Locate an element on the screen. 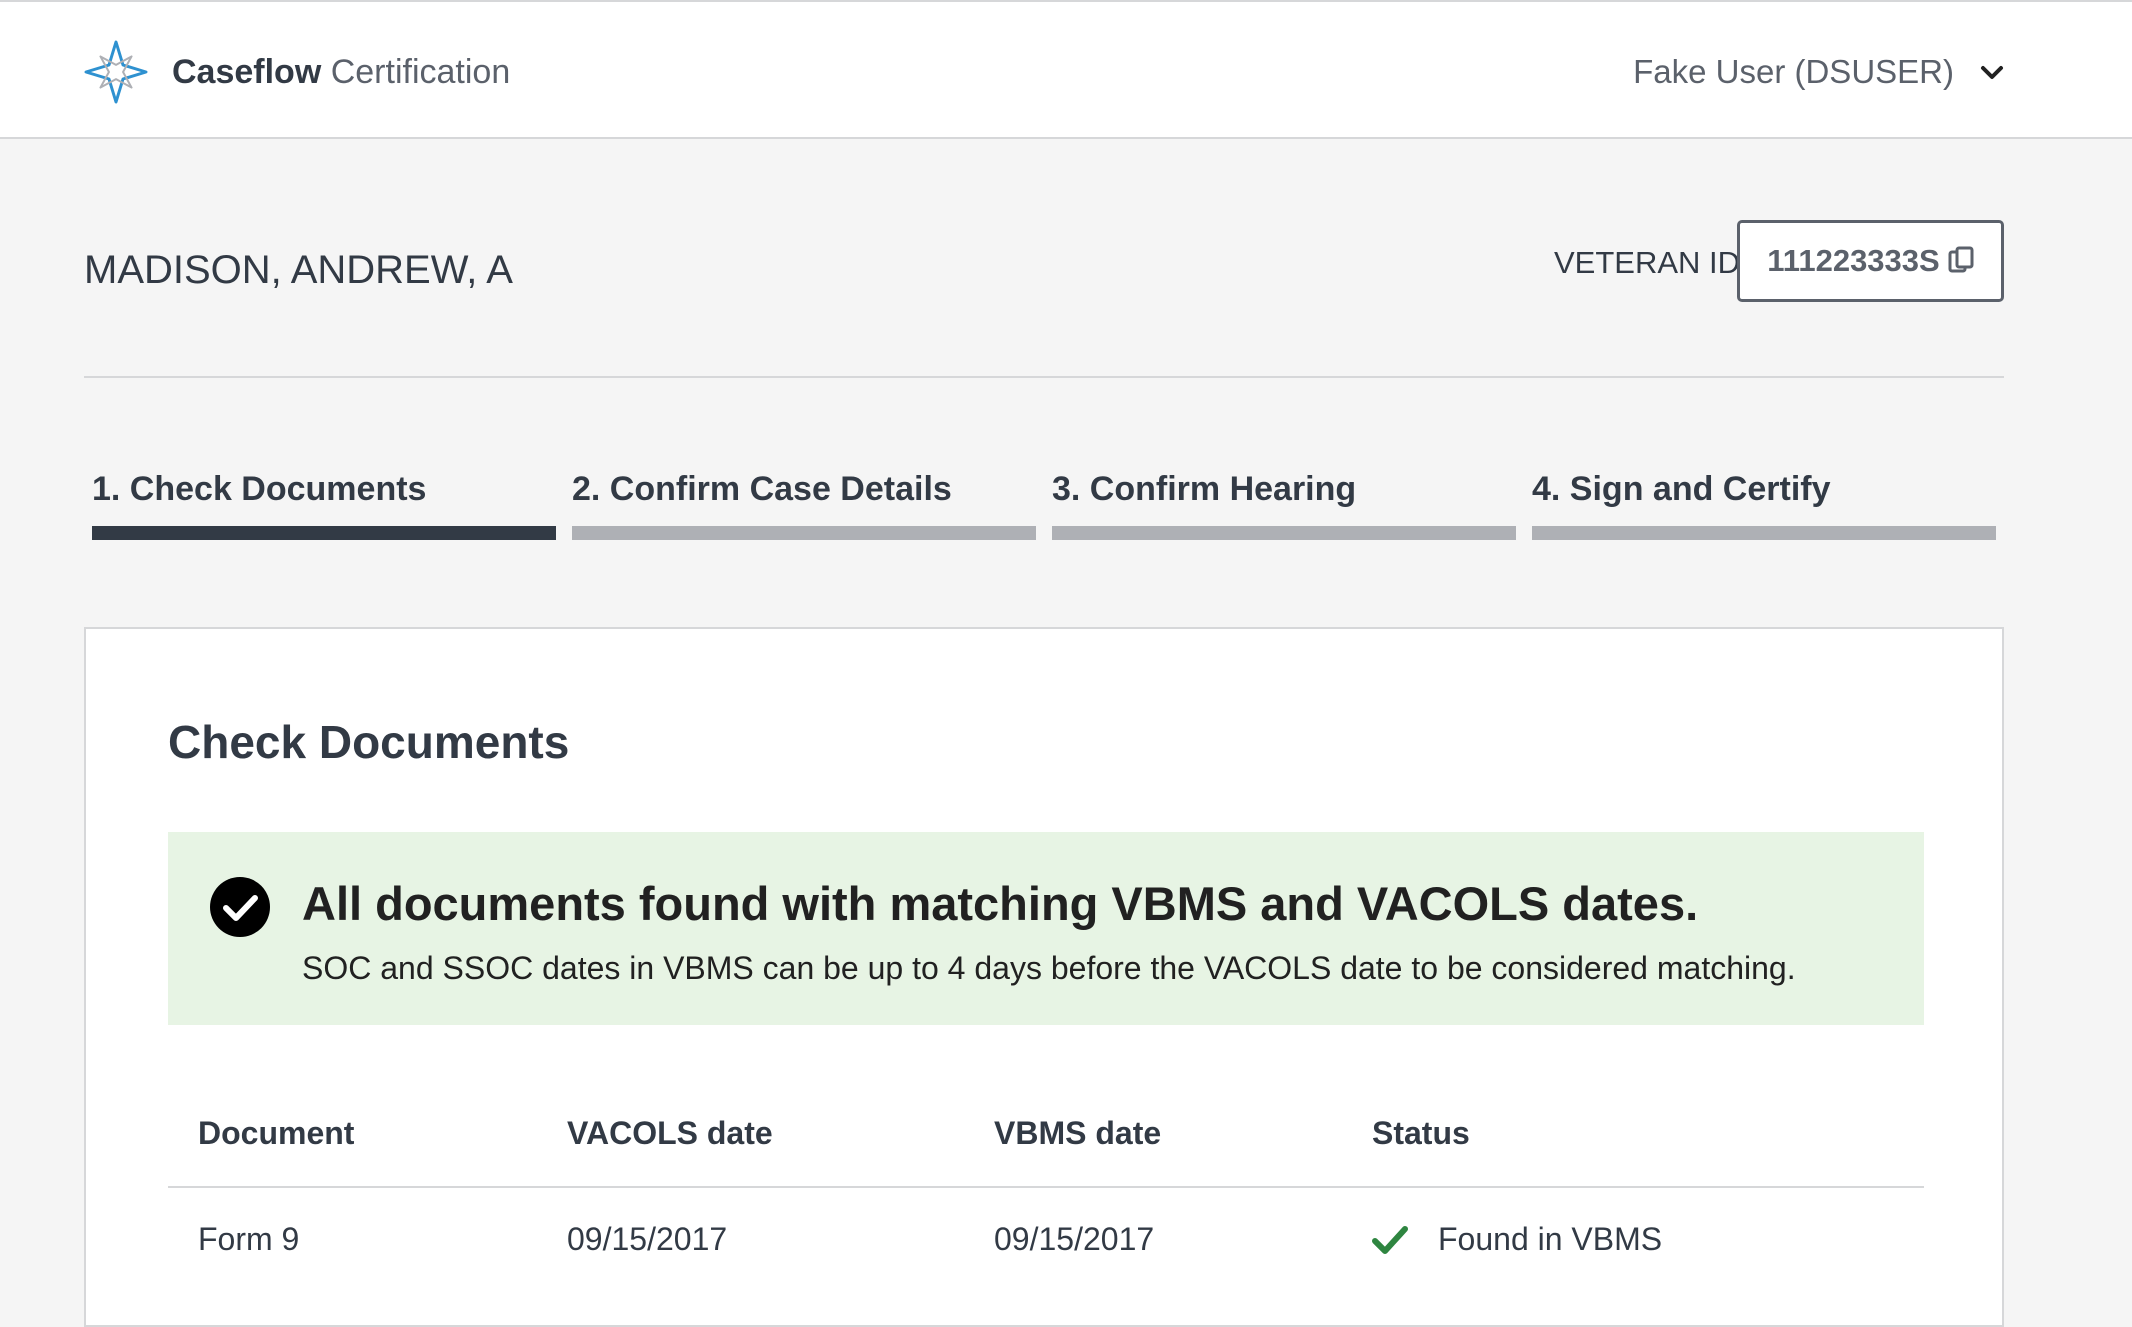 This screenshot has width=2132, height=1327. checkmark-icon is located at coordinates (1390, 1239).